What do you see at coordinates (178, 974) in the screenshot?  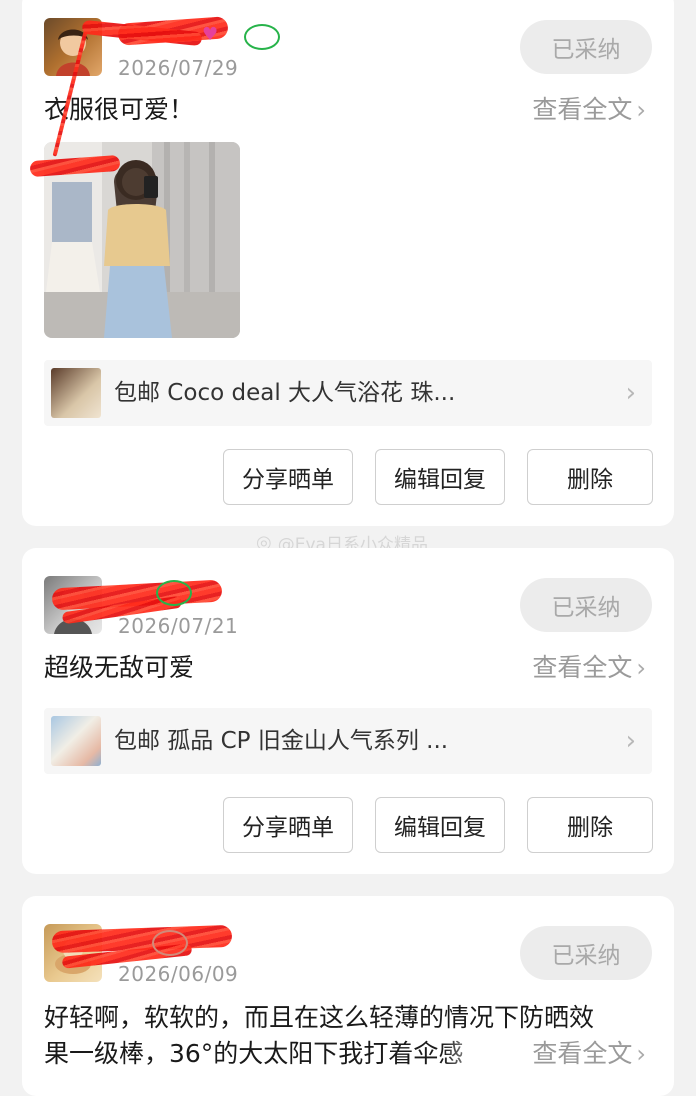 I see `review-date: 2026/06/09` at bounding box center [178, 974].